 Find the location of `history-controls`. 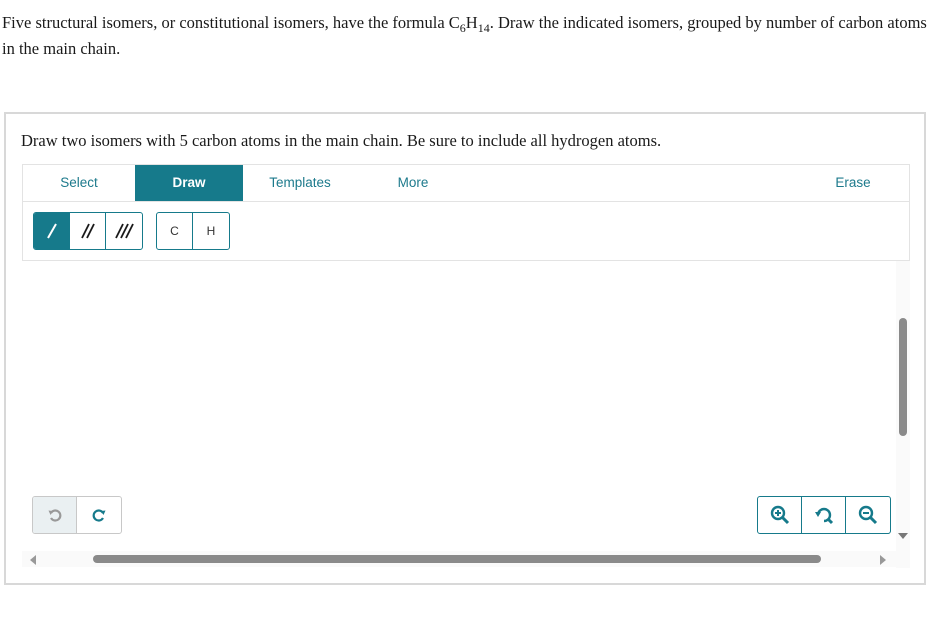

history-controls is located at coordinates (77, 515).